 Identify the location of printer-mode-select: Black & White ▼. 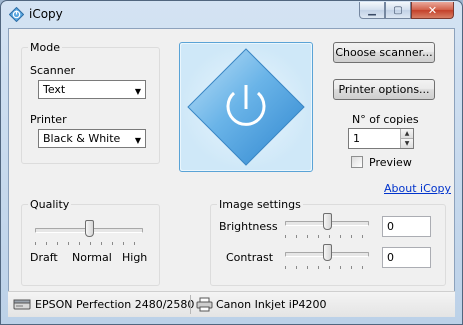
(92, 138).